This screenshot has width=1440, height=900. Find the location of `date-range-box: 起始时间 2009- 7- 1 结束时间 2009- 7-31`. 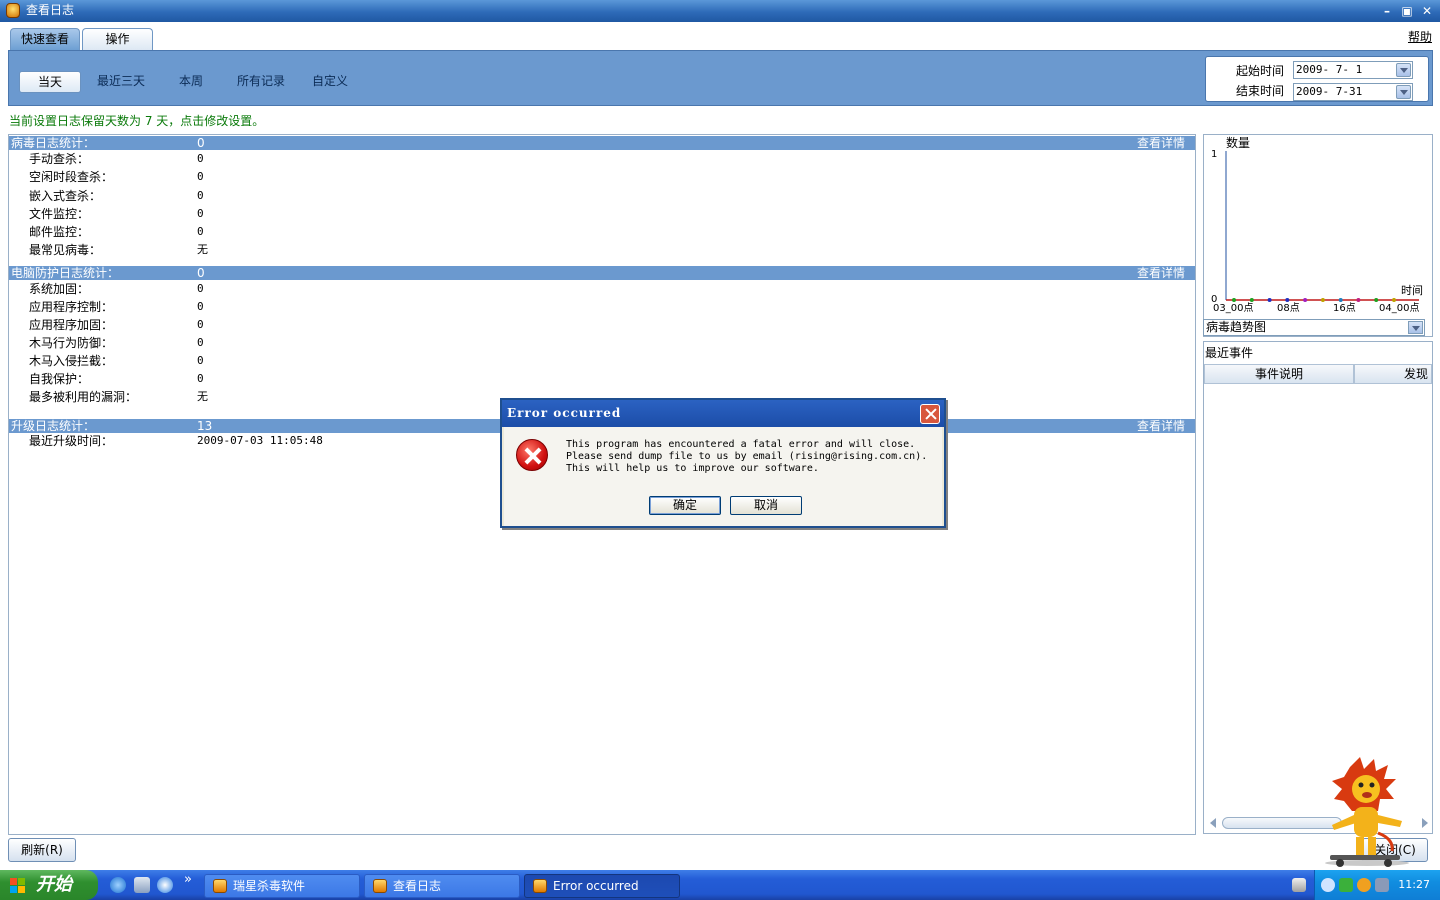

date-range-box: 起始时间 2009- 7- 1 结束时间 2009- 7-31 is located at coordinates (1317, 79).